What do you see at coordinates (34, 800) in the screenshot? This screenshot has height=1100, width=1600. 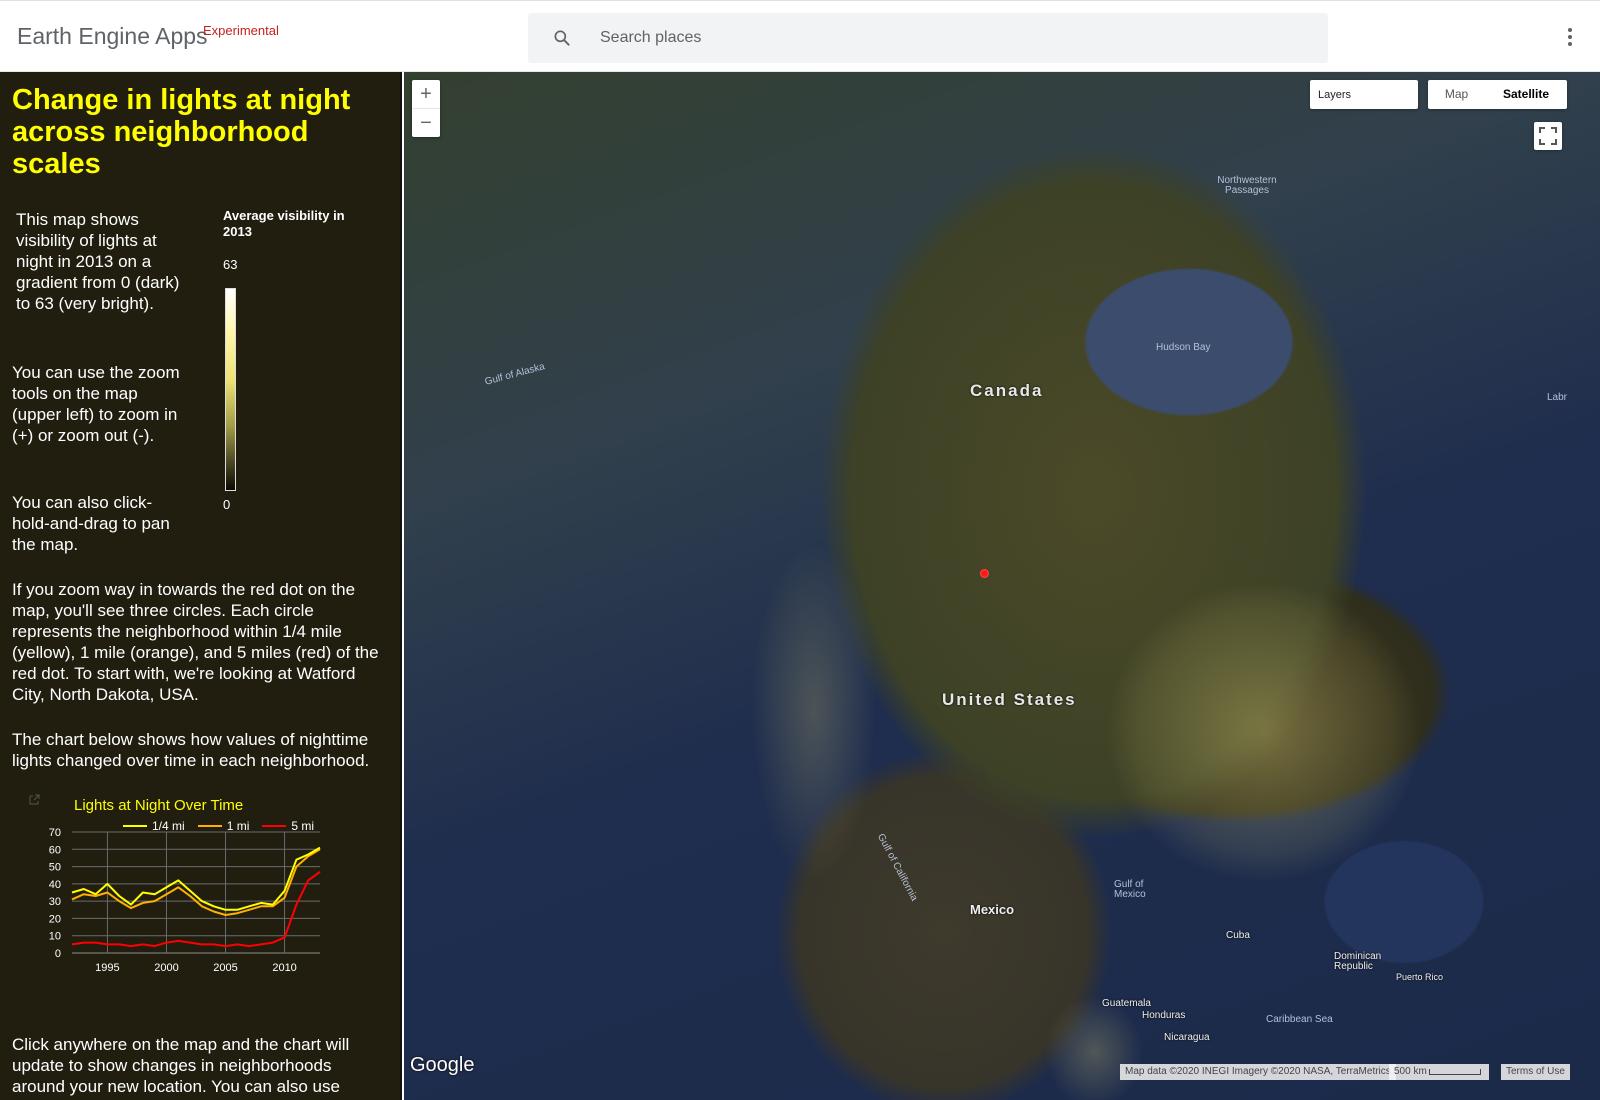 I see `open-in-new-icon` at bounding box center [34, 800].